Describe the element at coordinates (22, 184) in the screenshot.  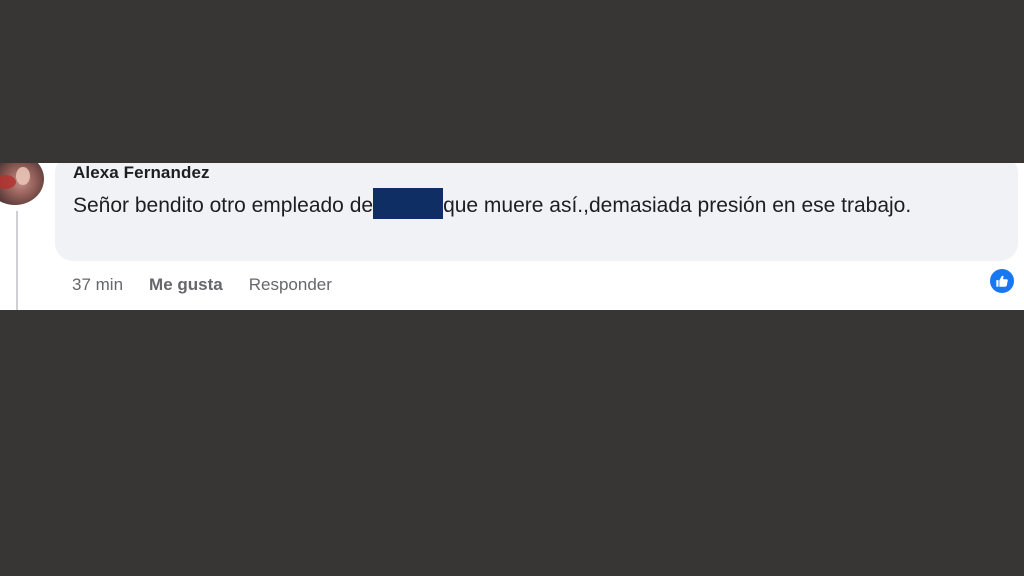
I see `avatar` at that location.